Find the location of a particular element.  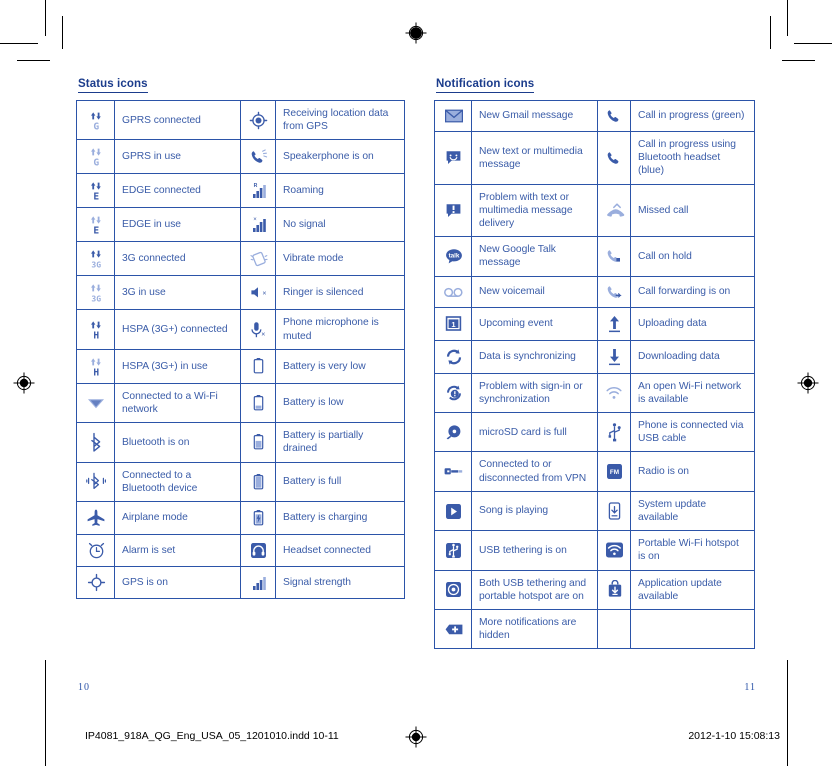

sdcard-full-icon is located at coordinates (454, 432).